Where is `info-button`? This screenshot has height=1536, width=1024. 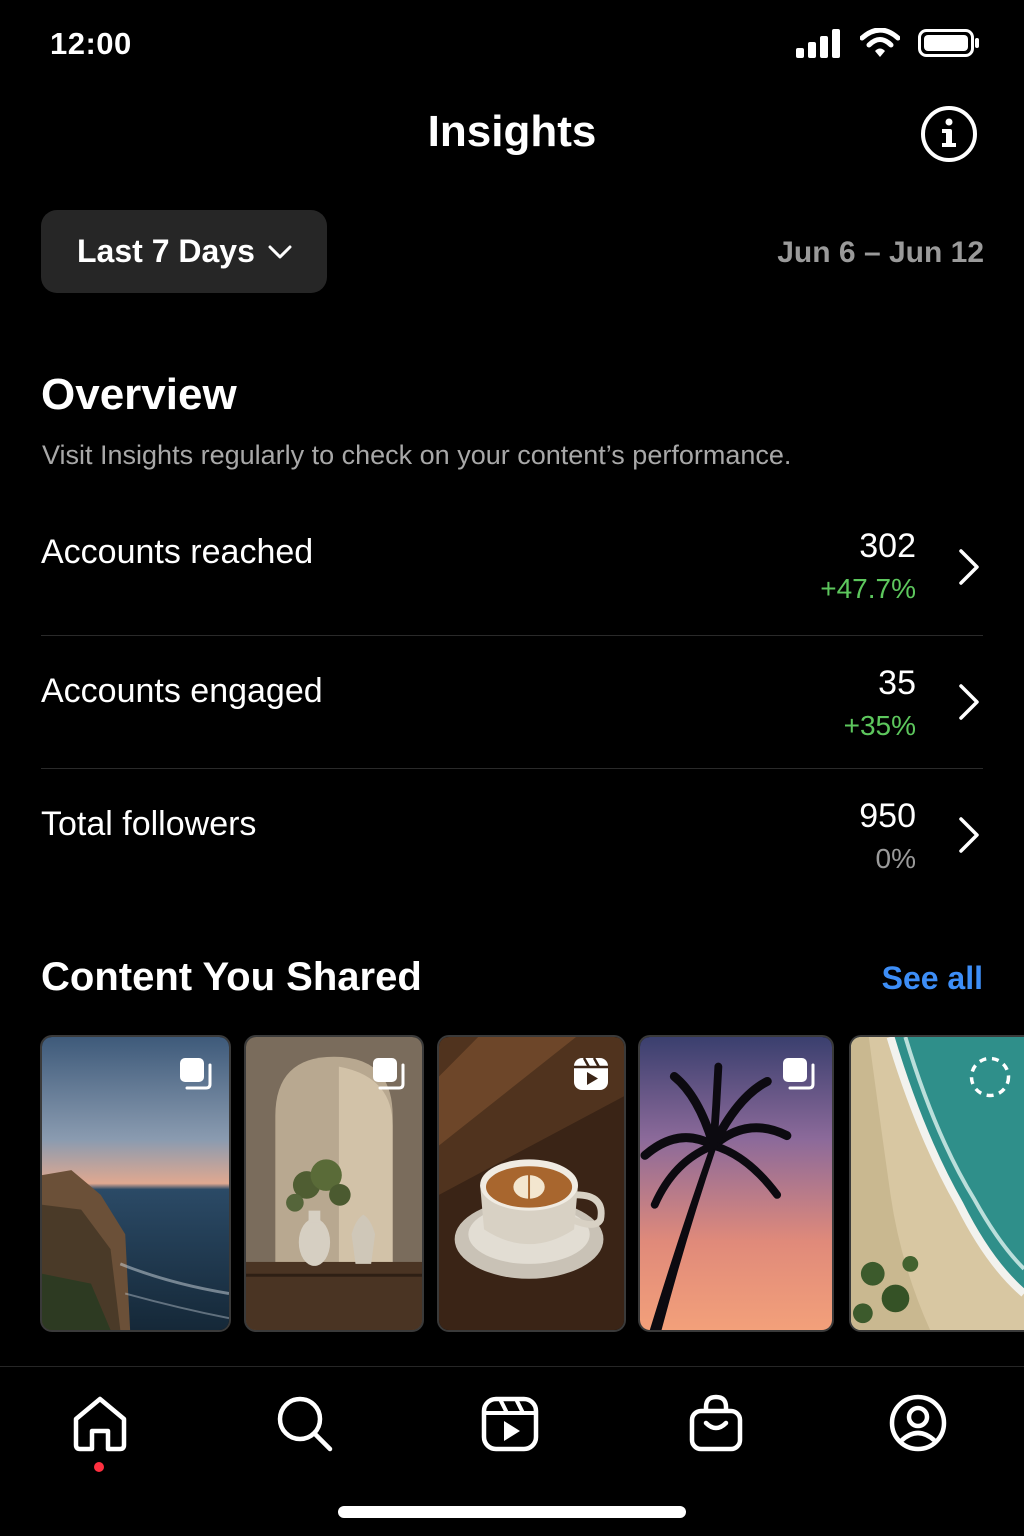
info-button is located at coordinates (949, 134).